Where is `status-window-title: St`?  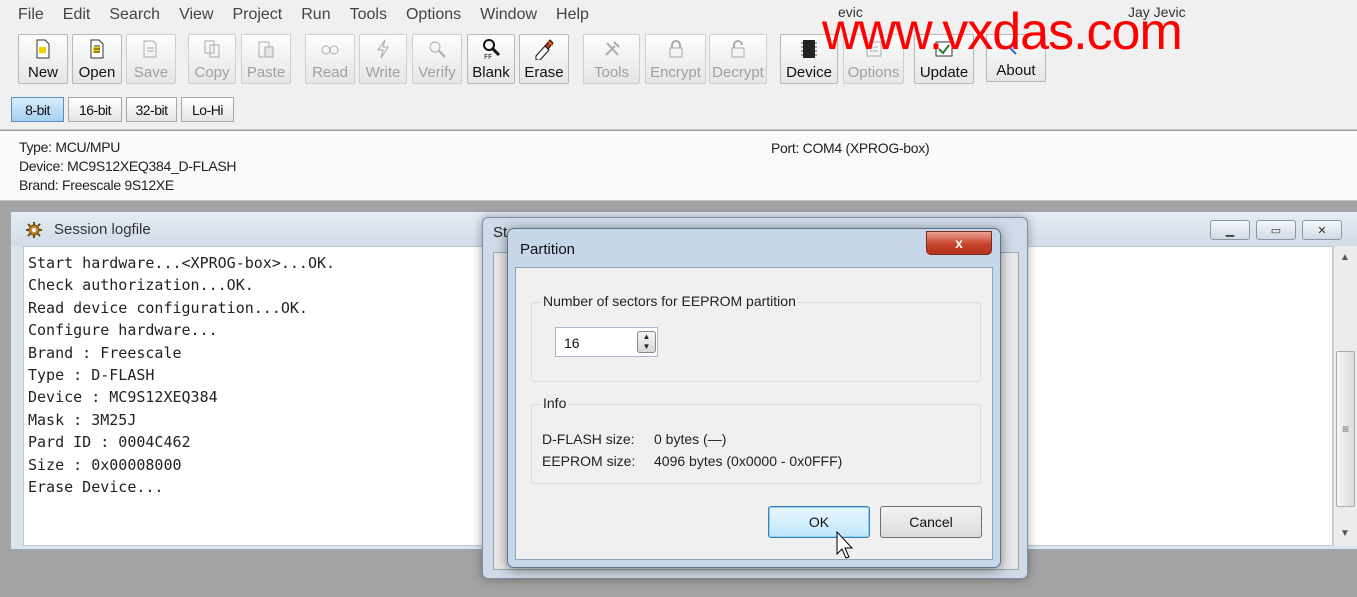 status-window-title: St is located at coordinates (500, 232).